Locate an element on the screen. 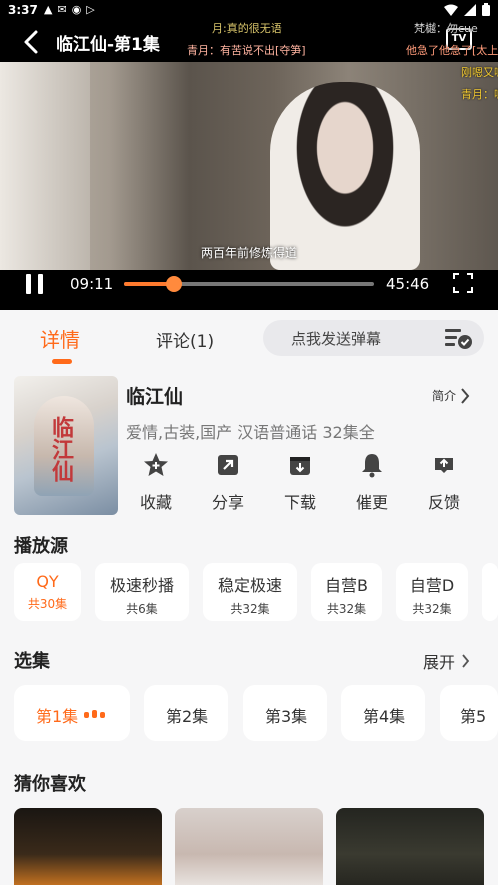 This screenshot has width=498, height=885. signal-icon is located at coordinates (470, 9).